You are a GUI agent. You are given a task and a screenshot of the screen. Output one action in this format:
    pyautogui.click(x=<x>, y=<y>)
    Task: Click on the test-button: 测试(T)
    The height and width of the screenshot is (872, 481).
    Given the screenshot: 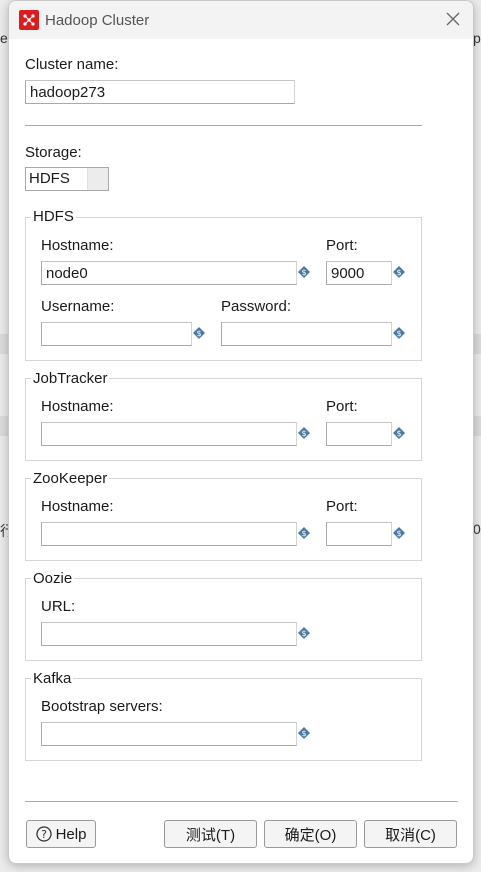 What is the action you would take?
    pyautogui.click(x=210, y=834)
    